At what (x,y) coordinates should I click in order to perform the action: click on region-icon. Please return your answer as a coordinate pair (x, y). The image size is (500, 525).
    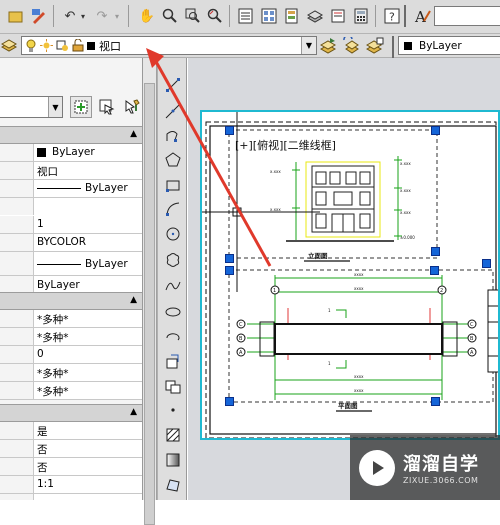
    Looking at the image, I should click on (173, 485).